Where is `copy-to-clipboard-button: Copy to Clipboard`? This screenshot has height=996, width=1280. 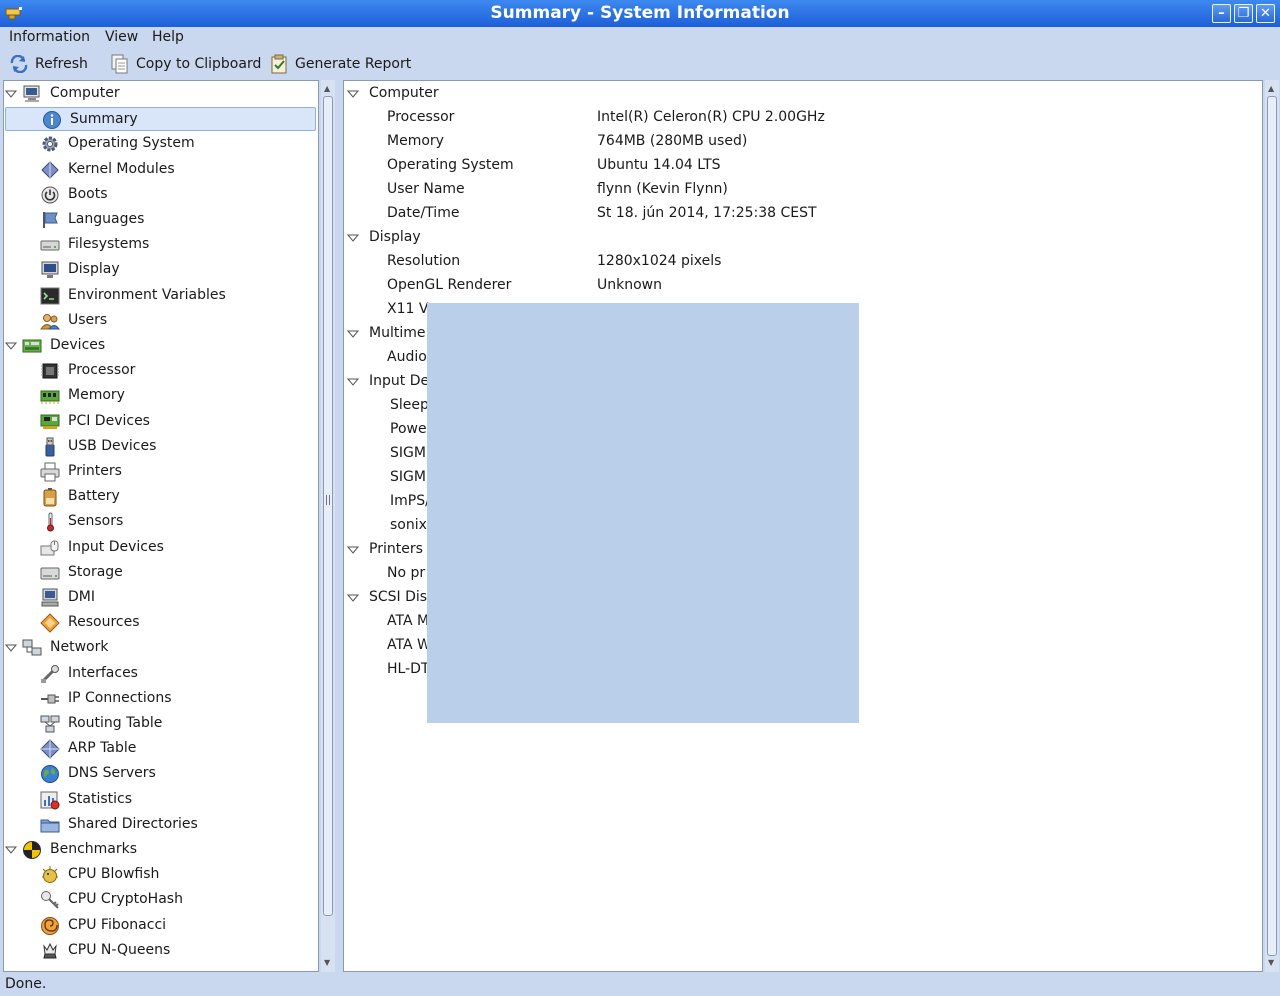 copy-to-clipboard-button: Copy to Clipboard is located at coordinates (185, 64).